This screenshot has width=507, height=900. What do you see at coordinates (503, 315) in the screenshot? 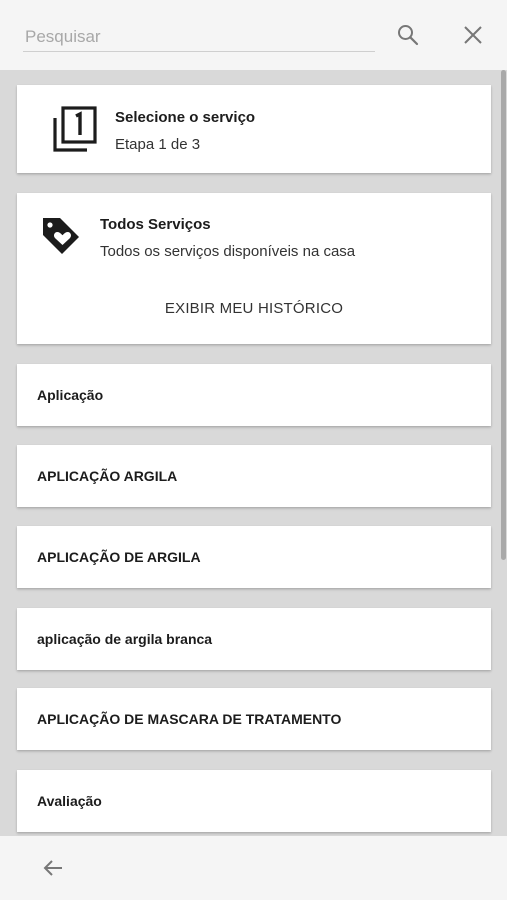
I see `scrollbar` at bounding box center [503, 315].